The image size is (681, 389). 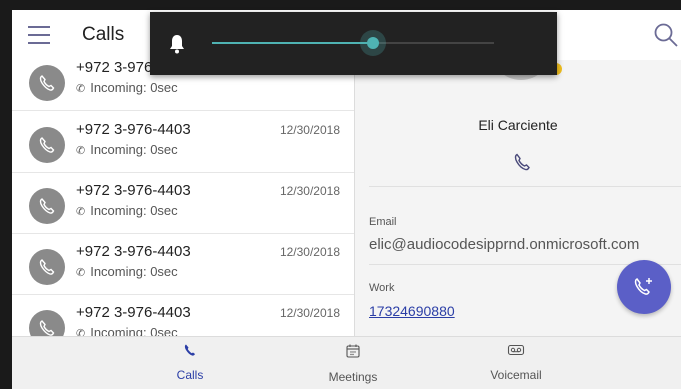 What do you see at coordinates (190, 362) in the screenshot?
I see `nav-calls: Calls` at bounding box center [190, 362].